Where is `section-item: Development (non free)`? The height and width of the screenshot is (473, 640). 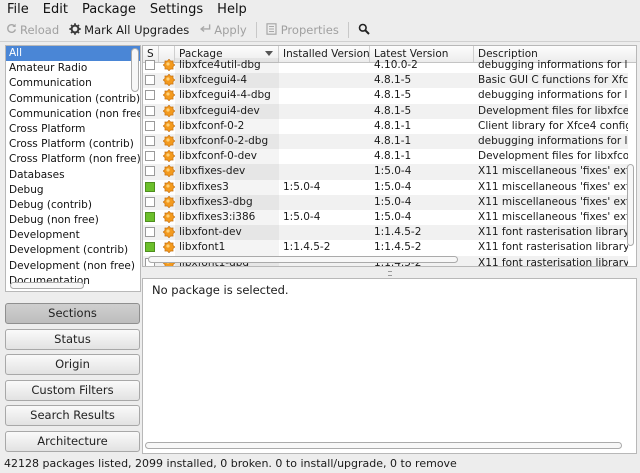
section-item: Development (non free) is located at coordinates (73, 266).